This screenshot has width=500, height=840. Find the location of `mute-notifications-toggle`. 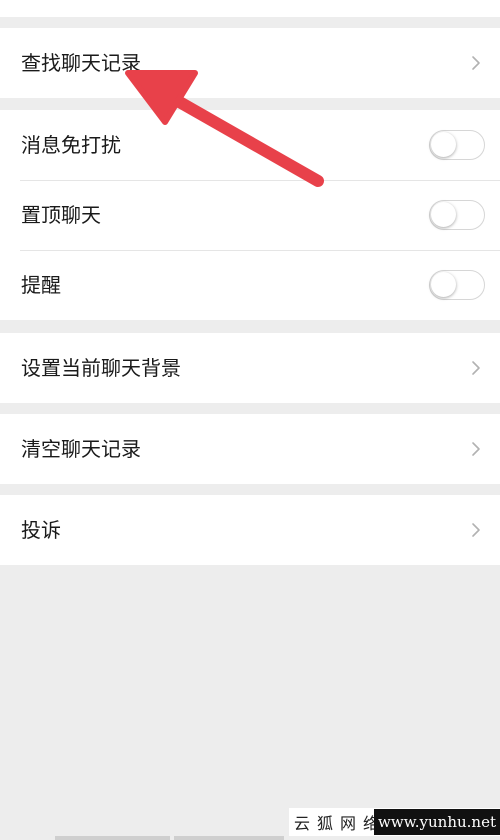

mute-notifications-toggle is located at coordinates (457, 145).